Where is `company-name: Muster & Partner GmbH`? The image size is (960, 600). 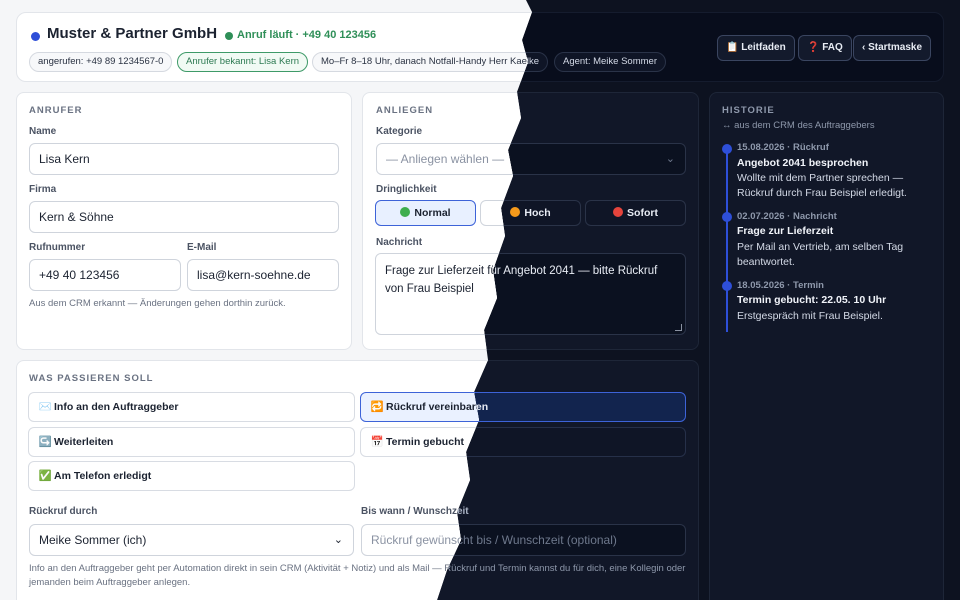 company-name: Muster & Partner GmbH is located at coordinates (132, 33).